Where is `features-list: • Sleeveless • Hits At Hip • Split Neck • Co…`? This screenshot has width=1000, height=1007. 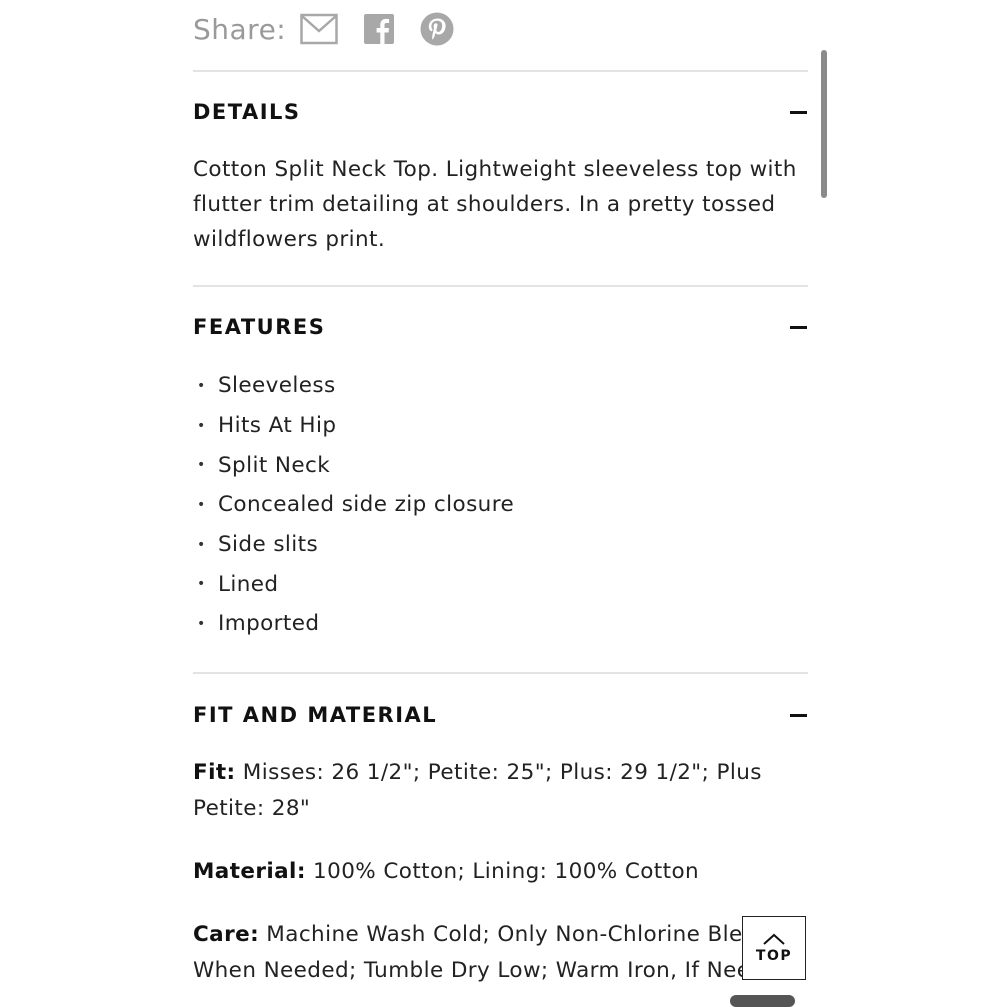 features-list: • Sleeveless • Hits At Hip • Split Neck • Co… is located at coordinates (353, 505).